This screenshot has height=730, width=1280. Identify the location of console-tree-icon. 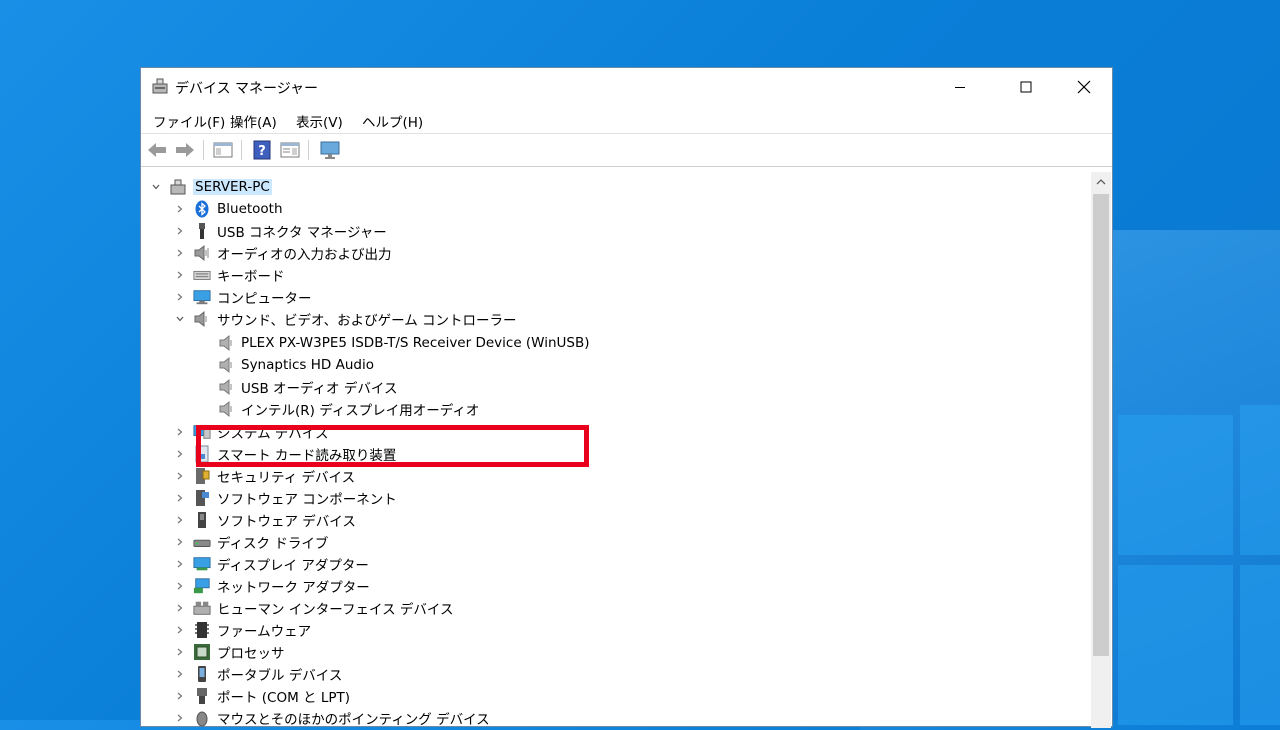
(223, 150).